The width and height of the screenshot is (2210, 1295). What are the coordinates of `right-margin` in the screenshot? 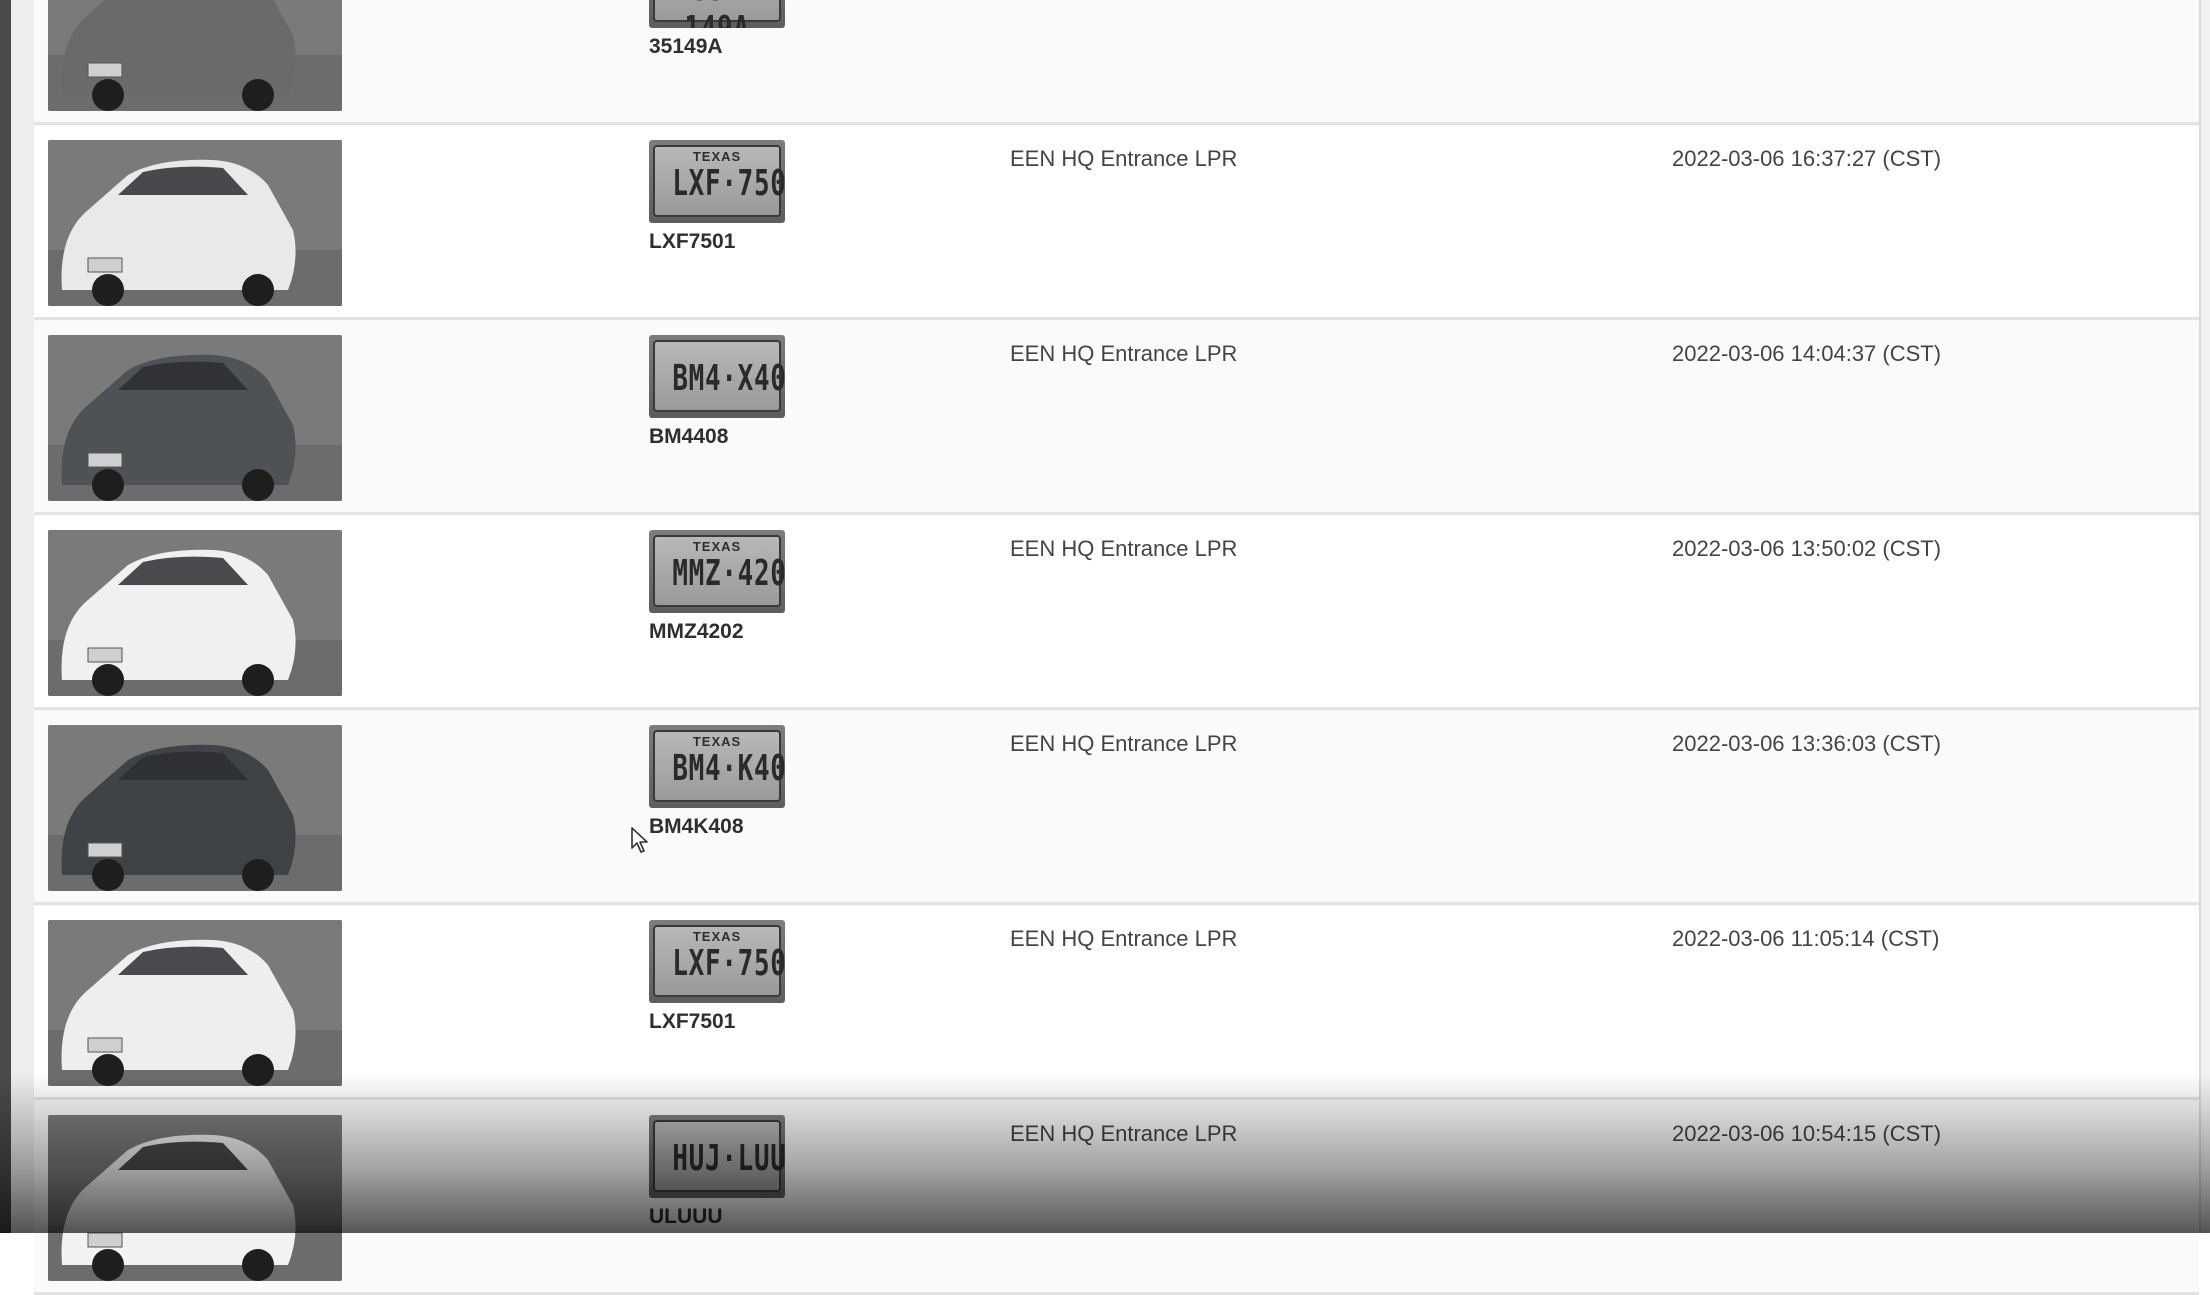 It's located at (2205, 616).